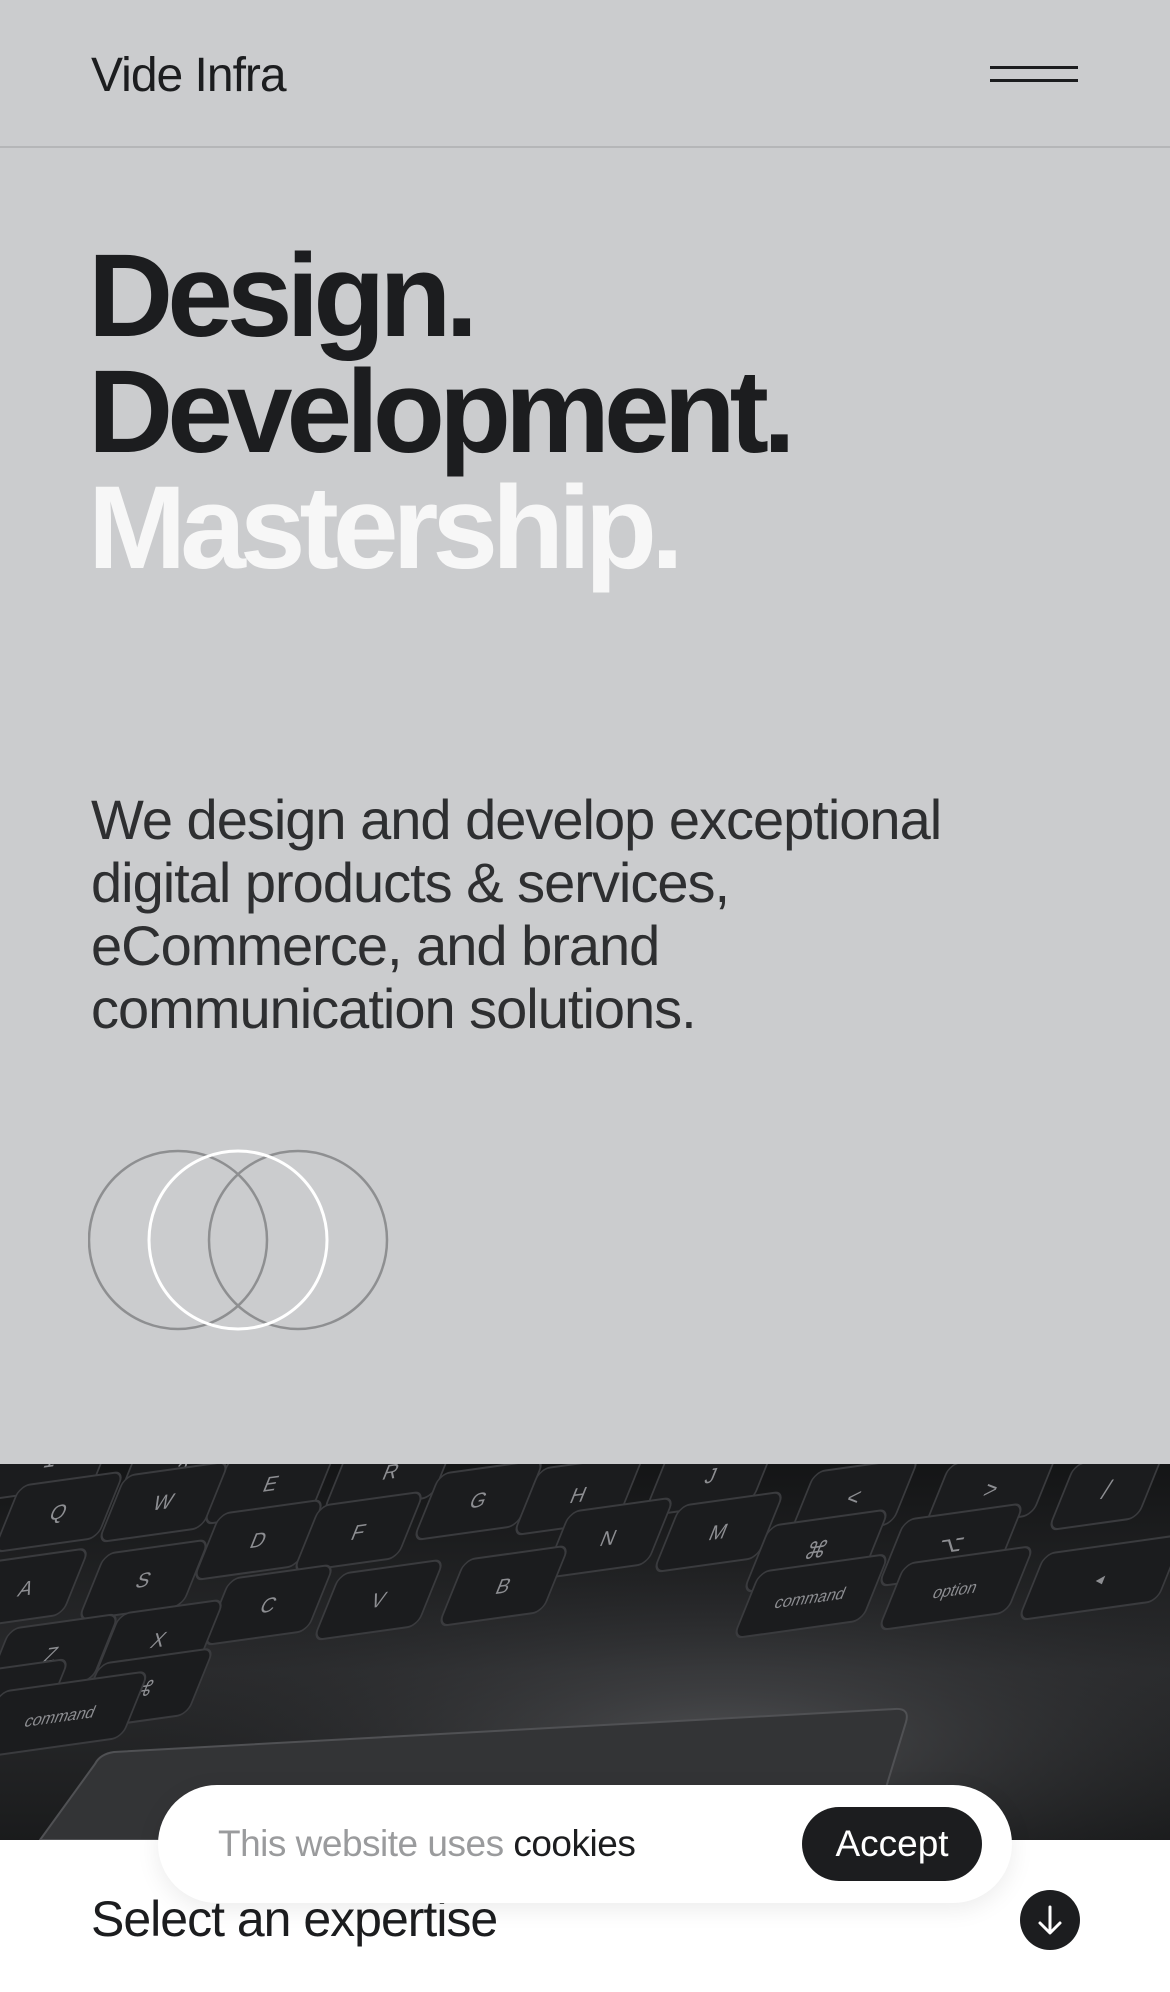 This screenshot has height=1992, width=1170. What do you see at coordinates (1035, 75) in the screenshot?
I see `menu-button` at bounding box center [1035, 75].